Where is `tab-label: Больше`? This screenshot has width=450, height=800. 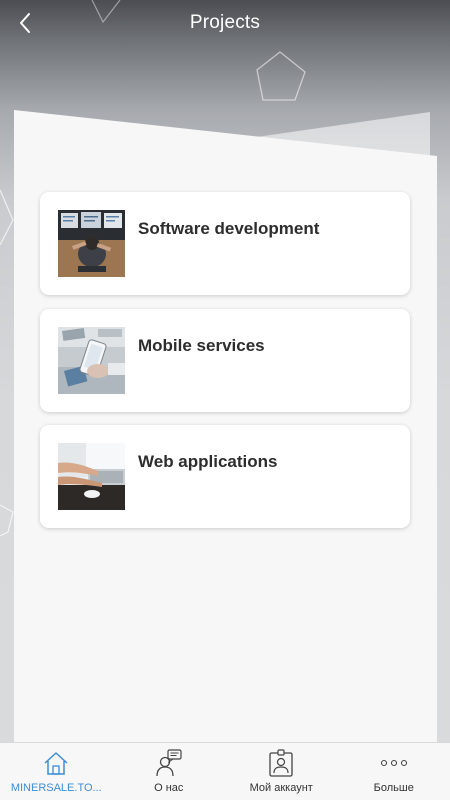 tab-label: Больше is located at coordinates (393, 788).